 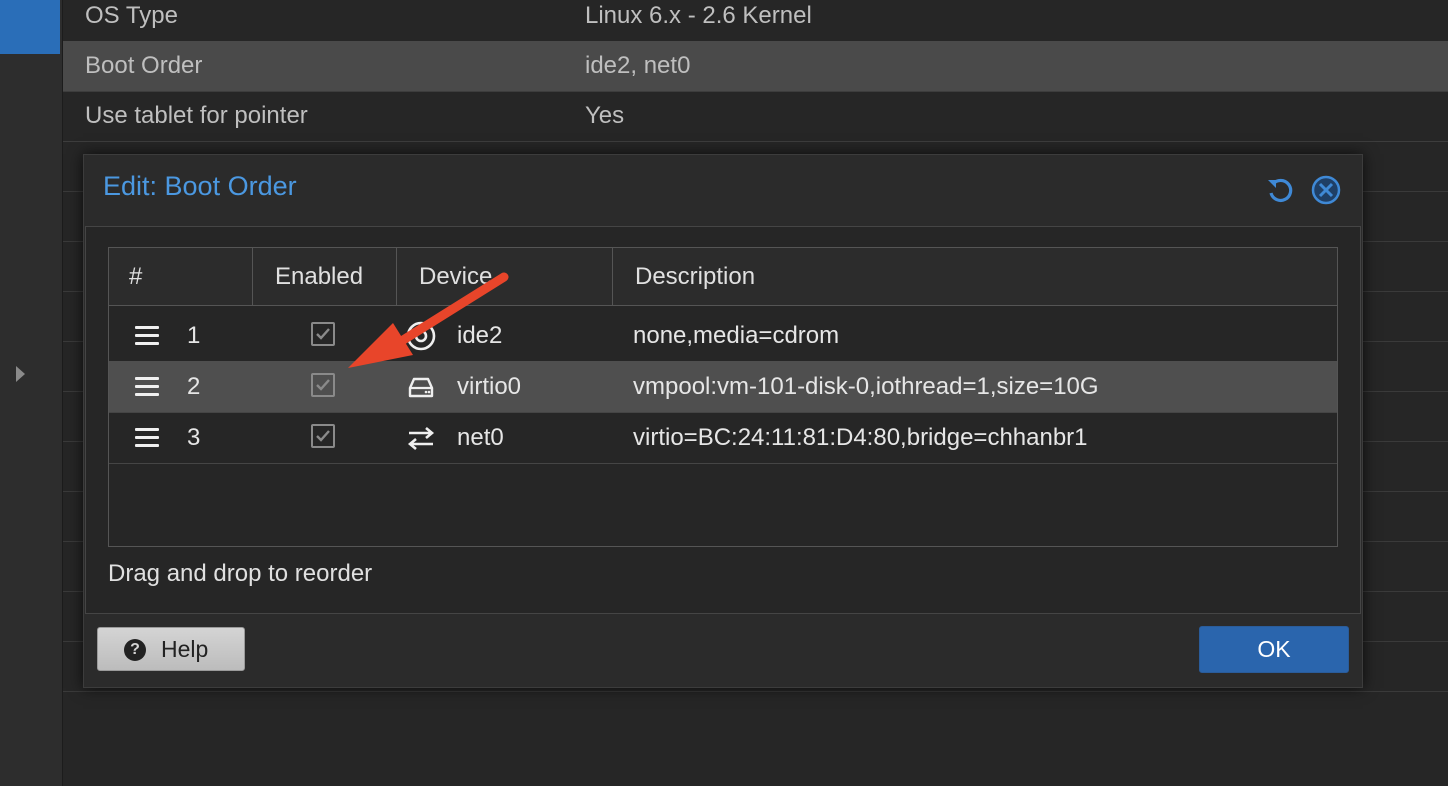 I want to click on close-icon, so click(x=1326, y=190).